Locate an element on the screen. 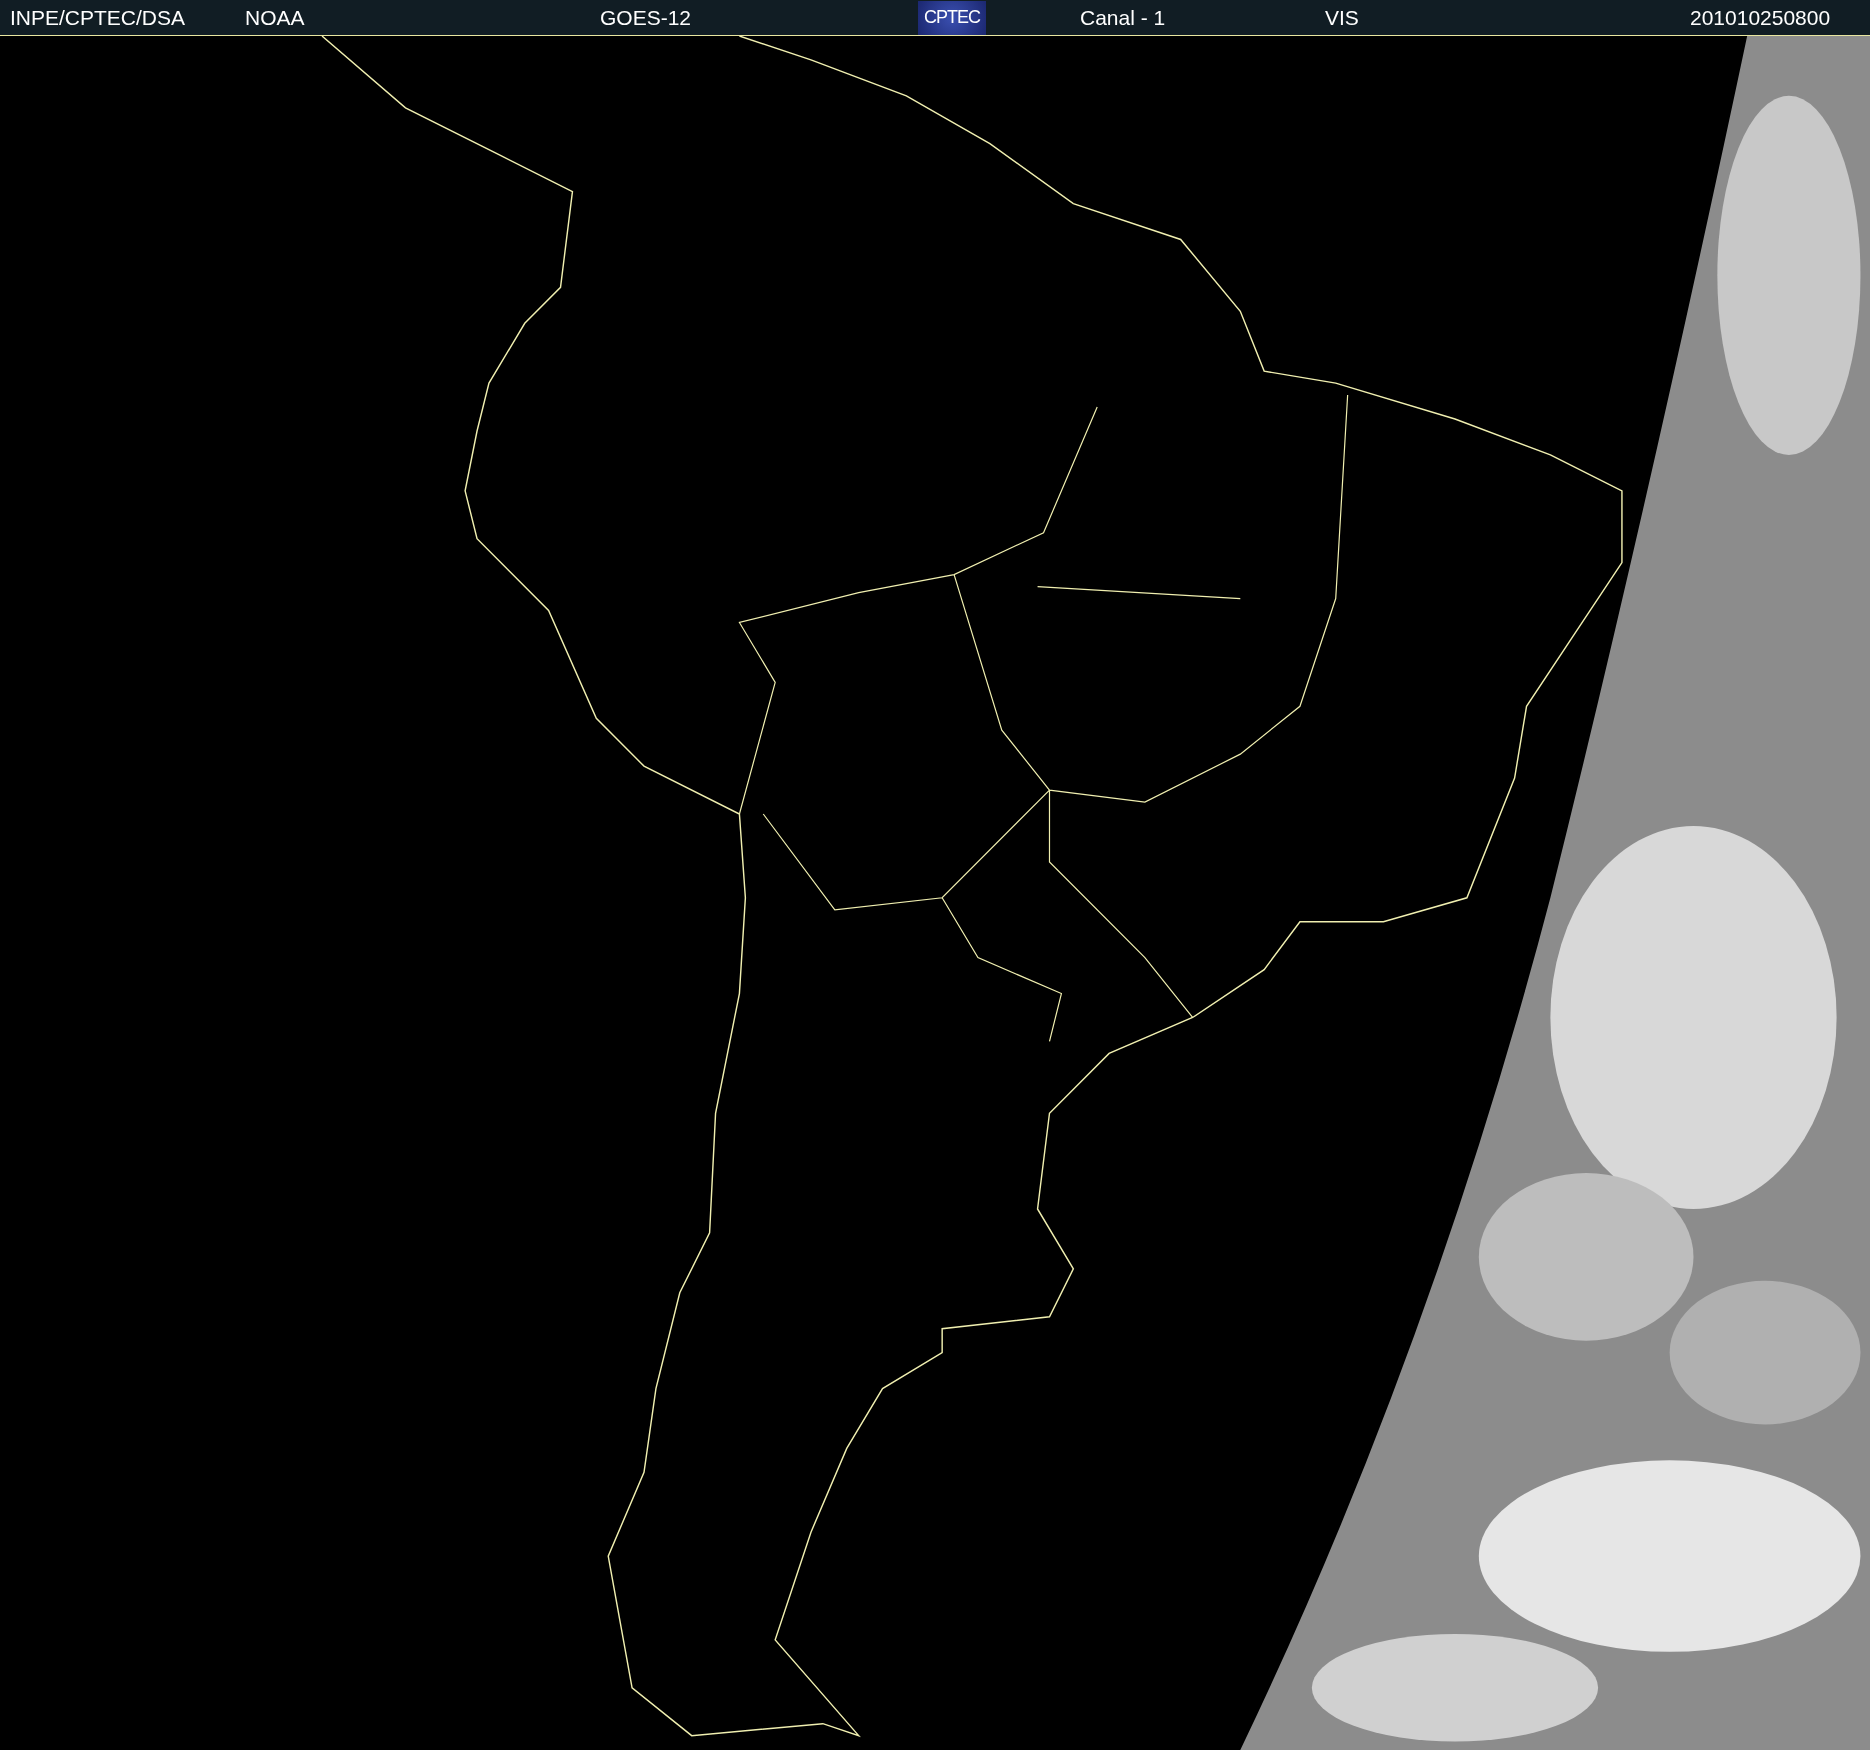 Image resolution: width=1870 pixels, height=1750 pixels. header-label: 201010250800 is located at coordinates (1760, 17).